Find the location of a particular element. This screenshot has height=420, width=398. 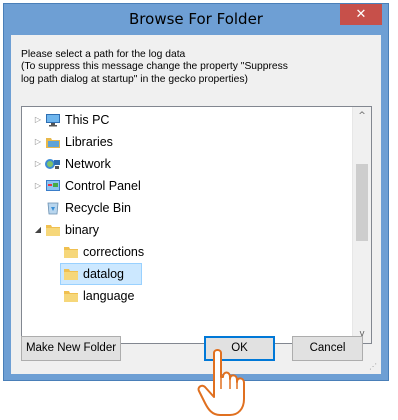

control-panel-icon is located at coordinates (53, 185).